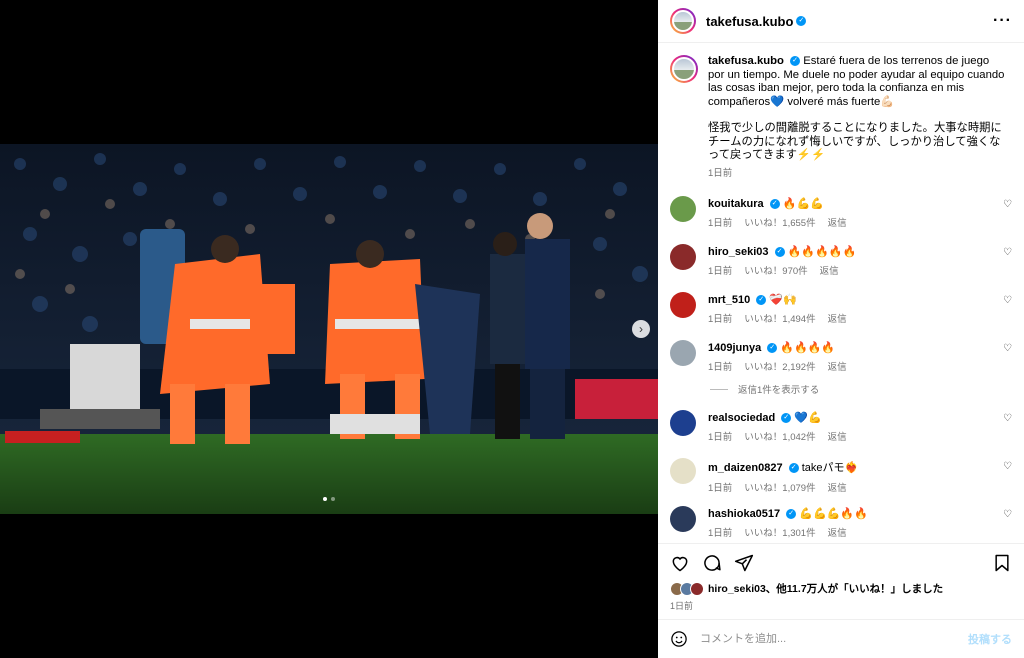  What do you see at coordinates (325, 499) in the screenshot?
I see `carousel-dot-active` at bounding box center [325, 499].